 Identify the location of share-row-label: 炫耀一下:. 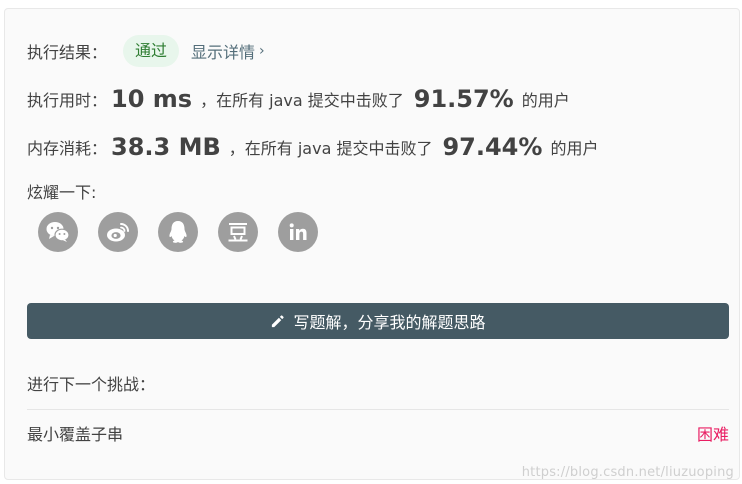
(61, 191).